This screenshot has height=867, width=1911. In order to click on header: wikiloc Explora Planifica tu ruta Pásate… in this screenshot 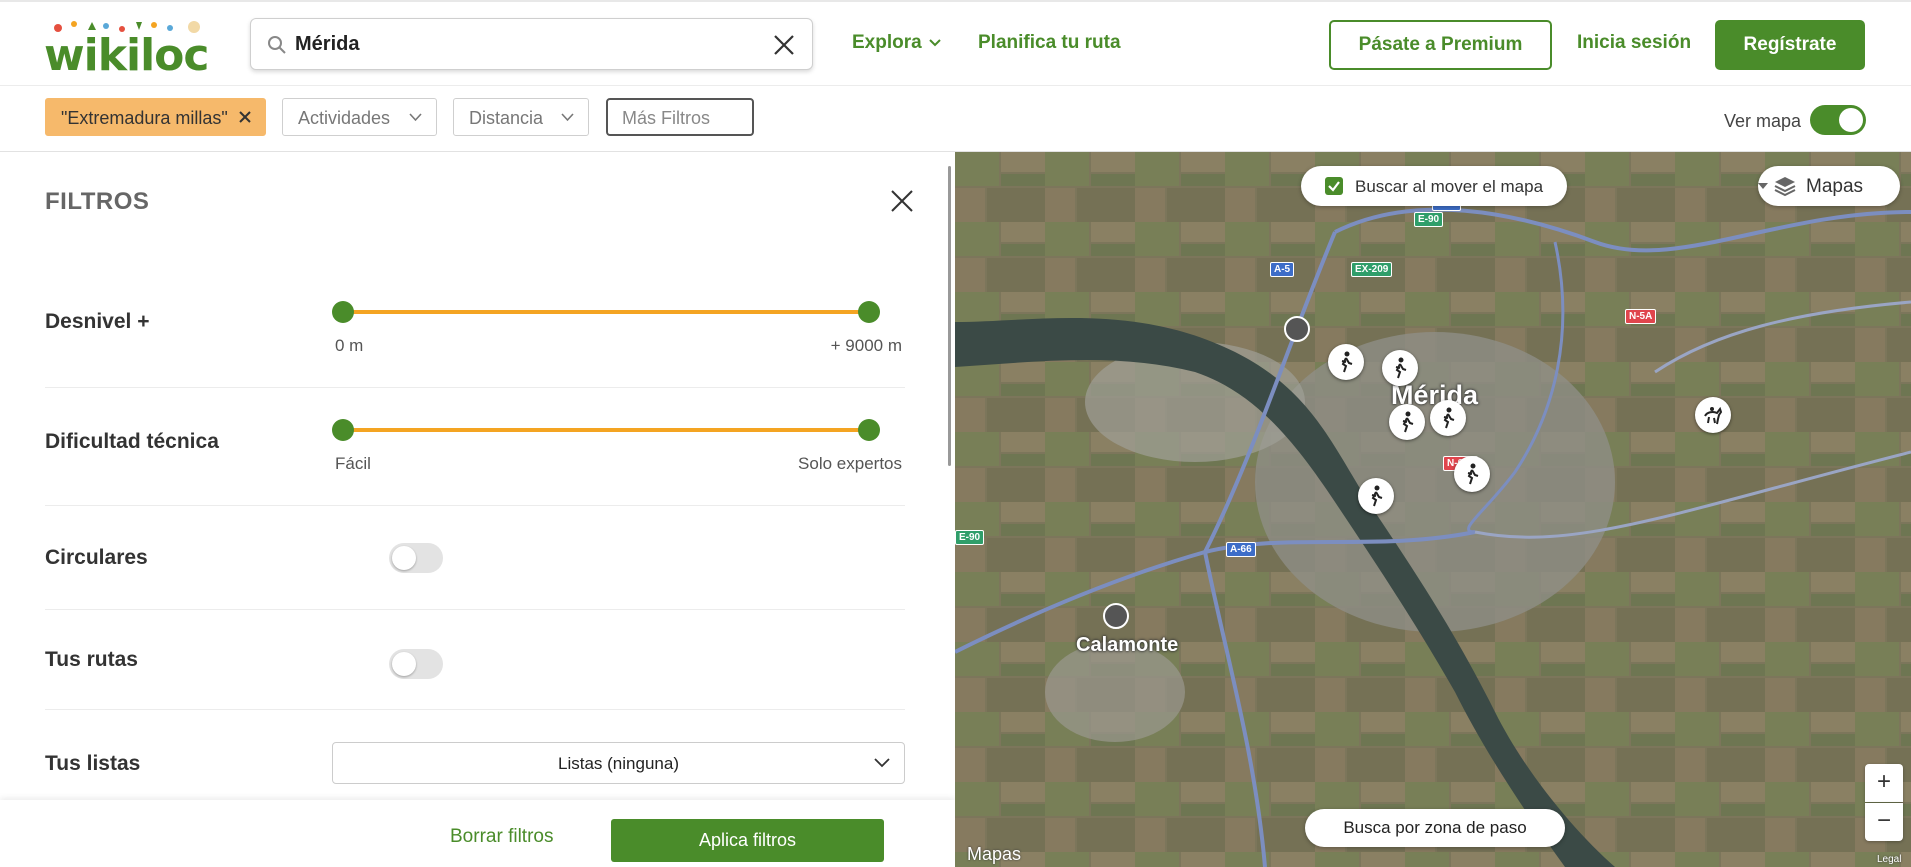, I will do `click(955, 43)`.